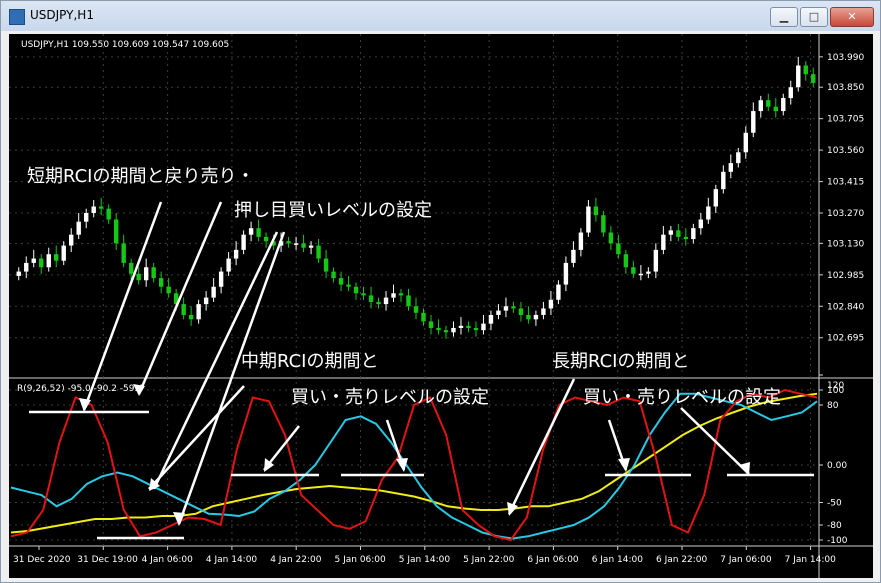  I want to click on time-tick-label: 6 Jan 14:00, so click(618, 560).